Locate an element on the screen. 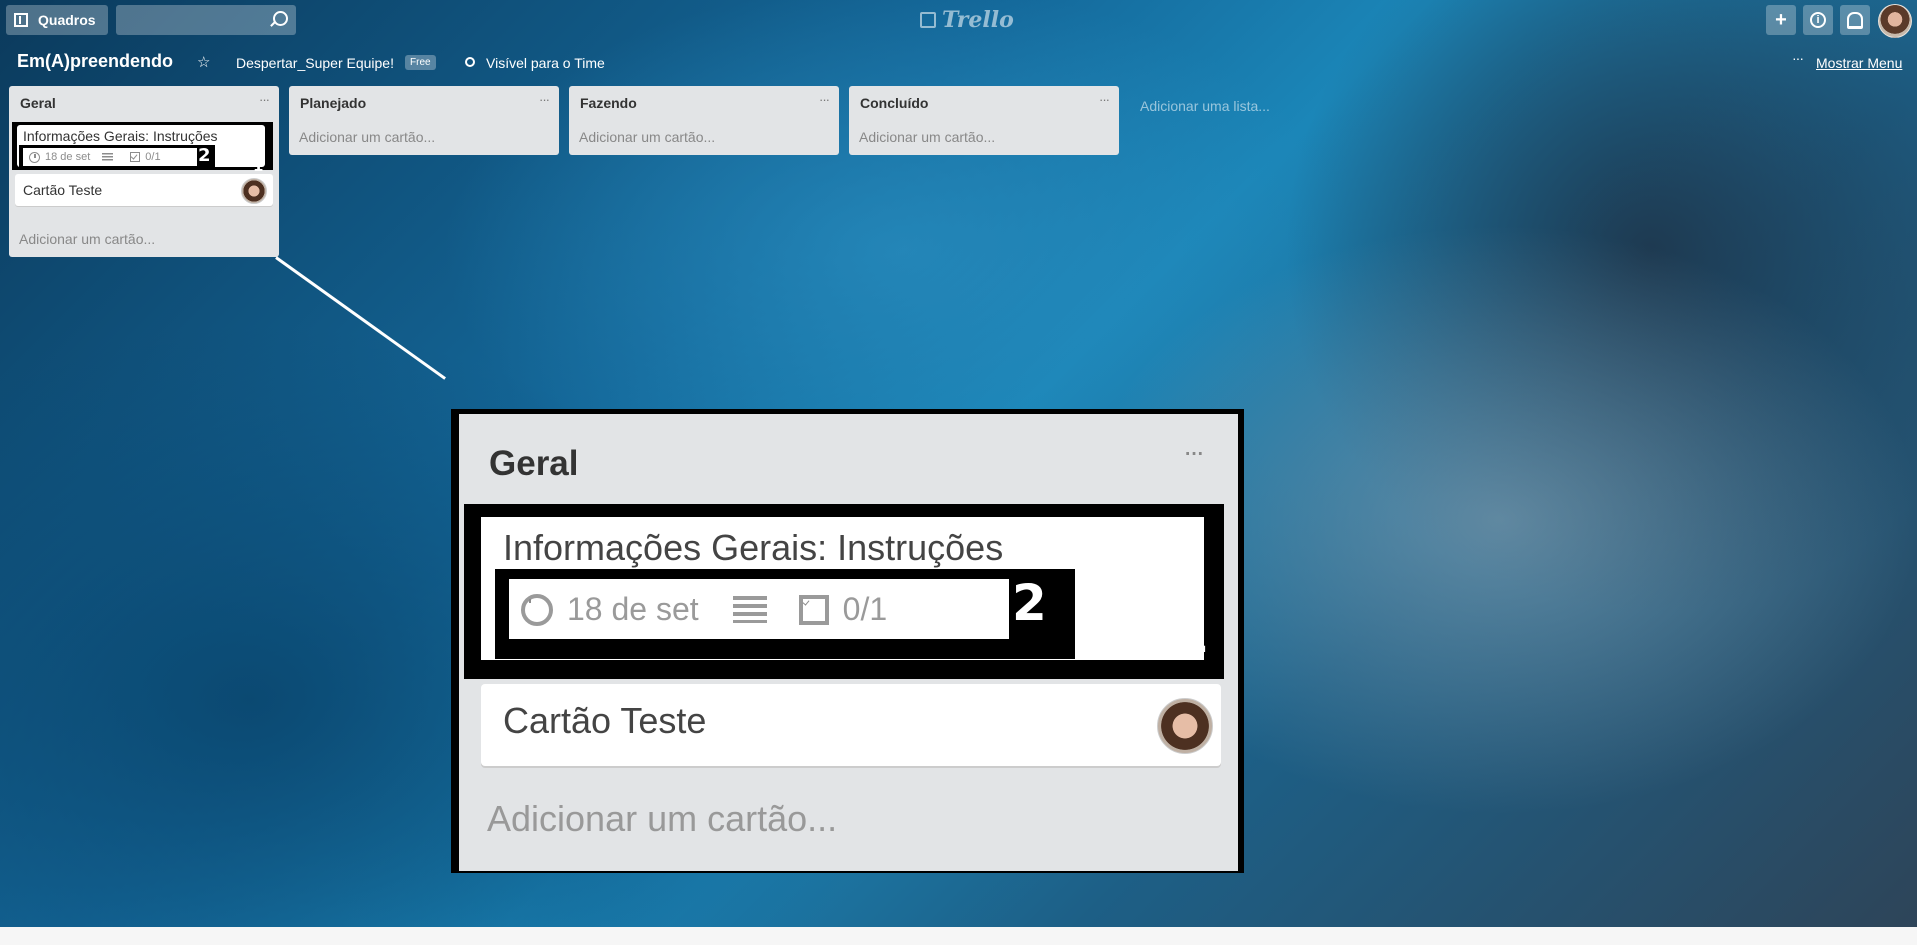  team-visibility-icon is located at coordinates (470, 62).